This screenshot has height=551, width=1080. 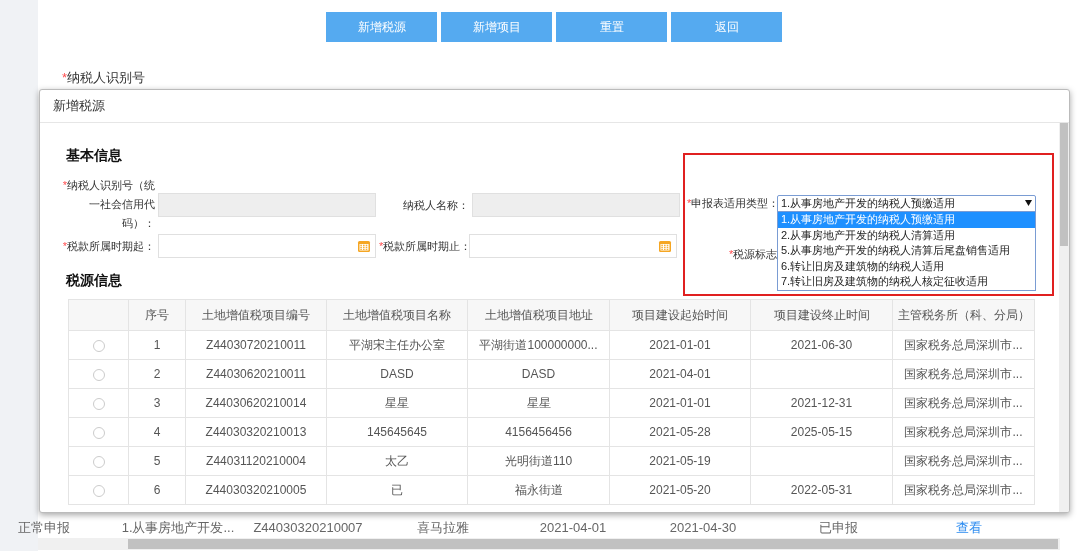 I want to click on table-cell: Z44030320210005, so click(x=256, y=490).